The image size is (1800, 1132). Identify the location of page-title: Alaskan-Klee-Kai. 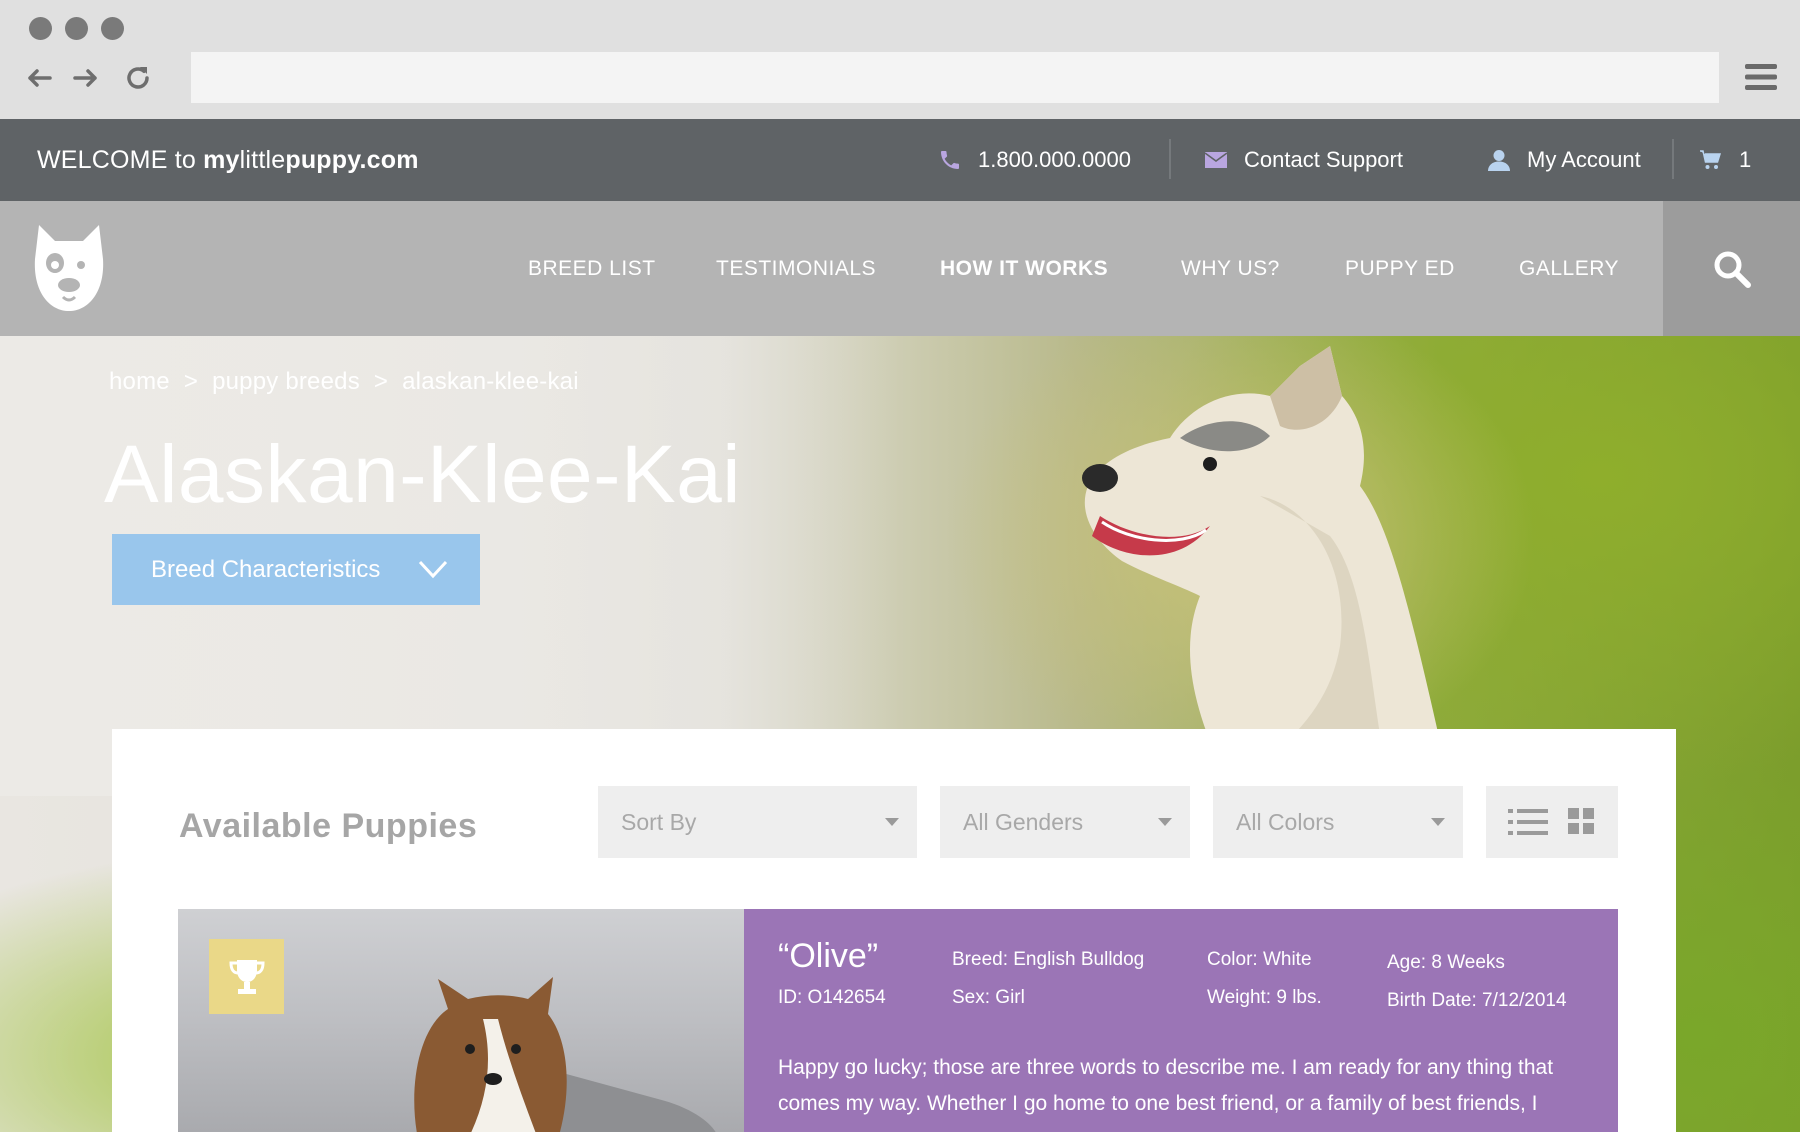
(422, 474).